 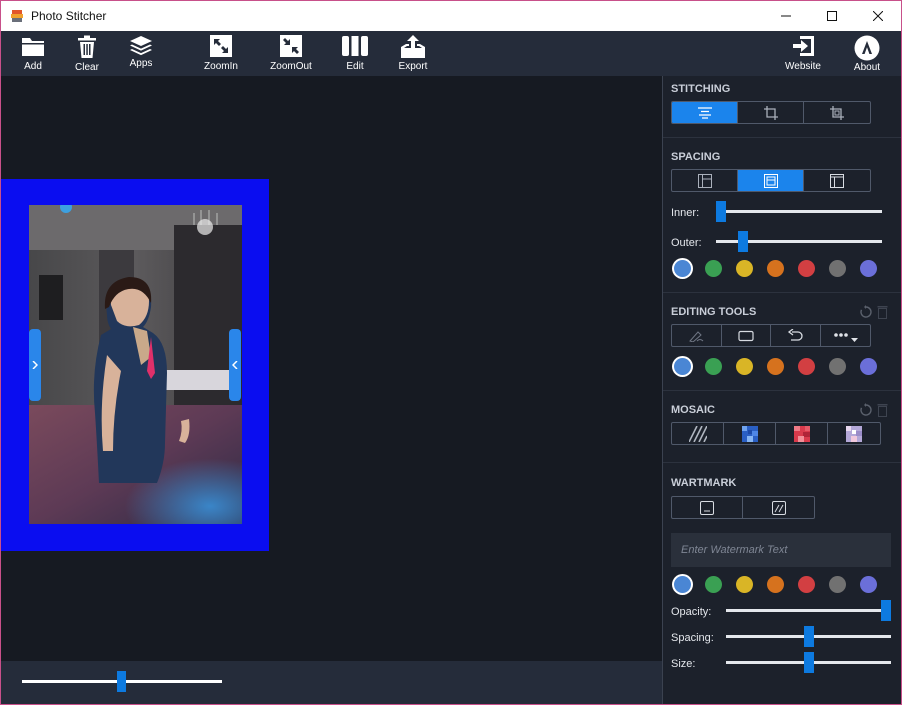 I want to click on layout-center-button, so click(x=771, y=180).